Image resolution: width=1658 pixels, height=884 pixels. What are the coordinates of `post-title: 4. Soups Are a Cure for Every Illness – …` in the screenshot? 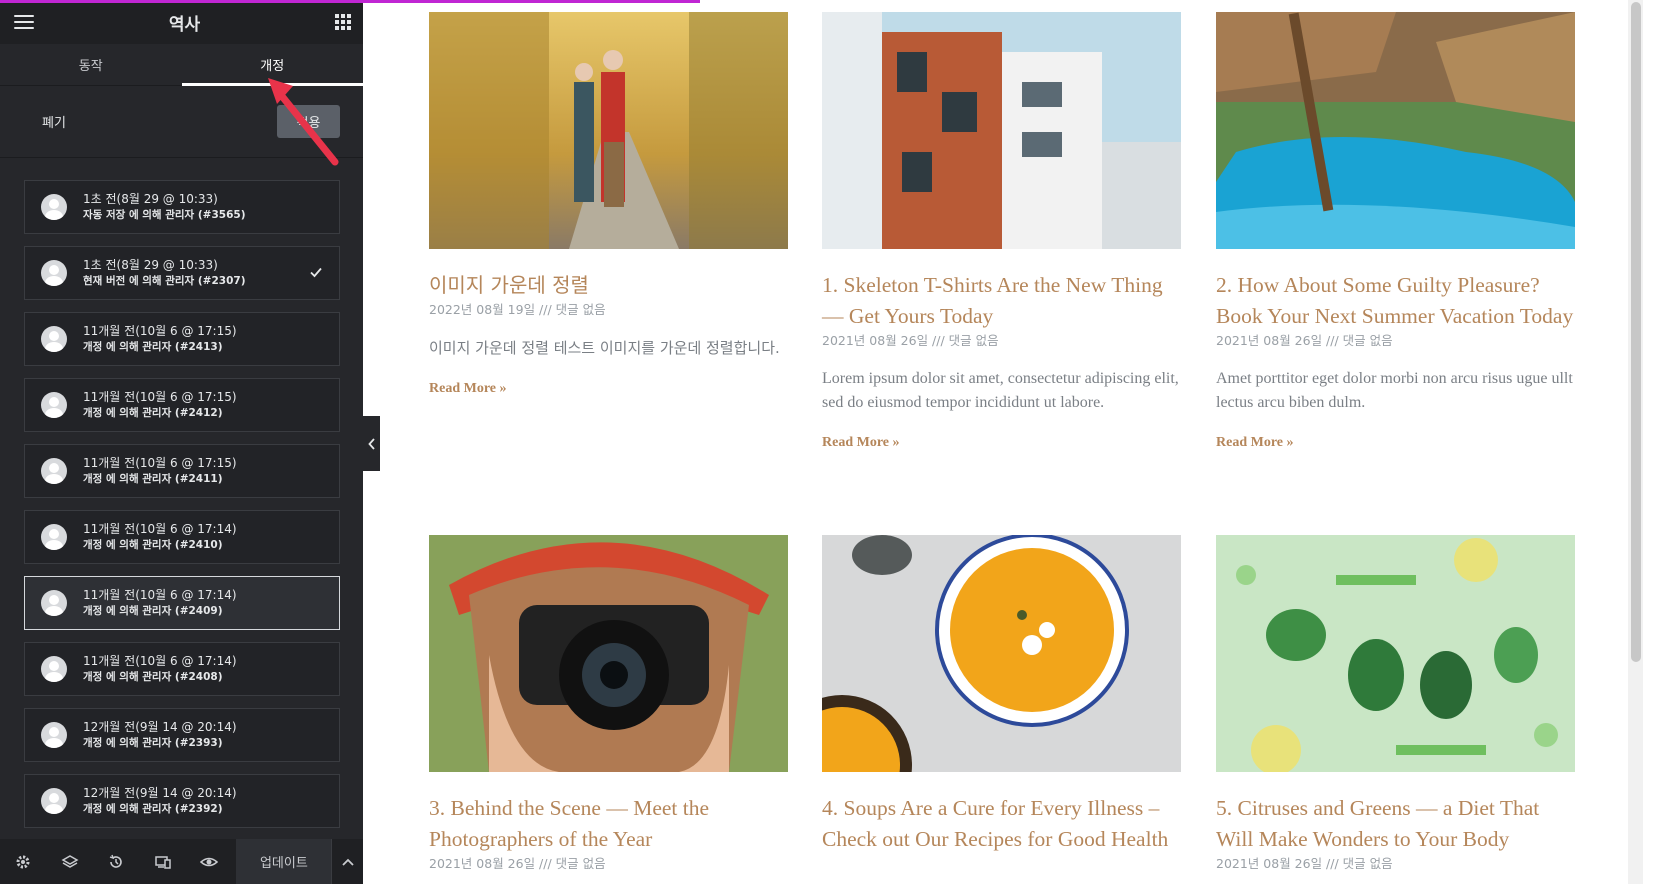 It's located at (1001, 824).